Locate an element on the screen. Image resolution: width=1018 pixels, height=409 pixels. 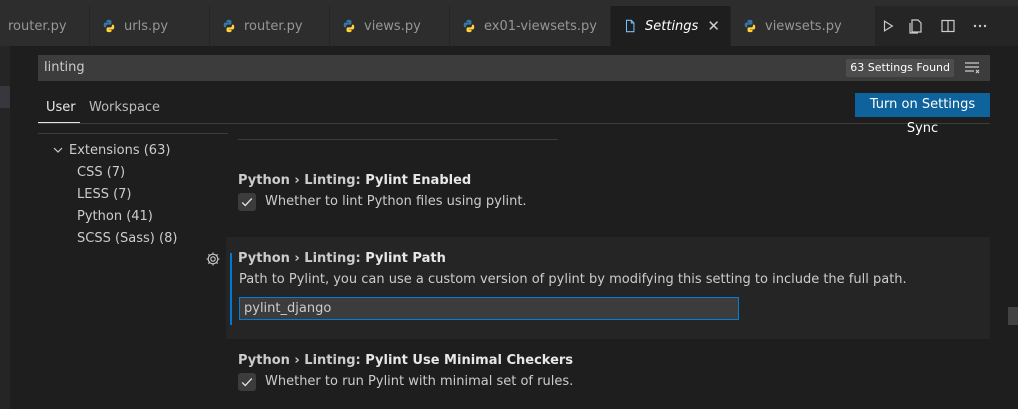
tab-label: Settings is located at coordinates (672, 26).